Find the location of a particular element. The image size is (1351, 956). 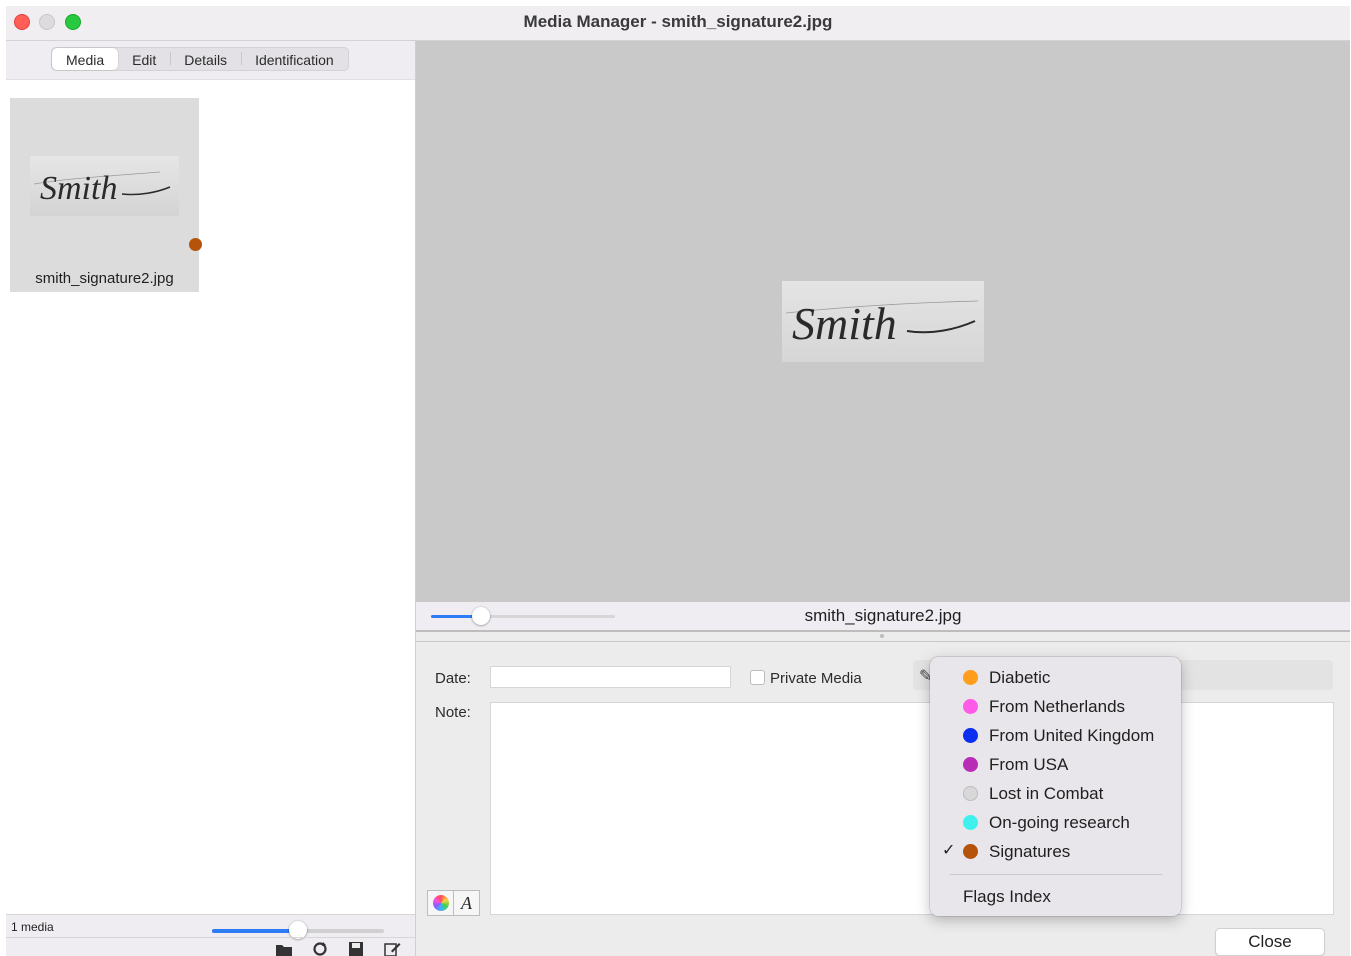

private-media-checkbox is located at coordinates (757, 677).